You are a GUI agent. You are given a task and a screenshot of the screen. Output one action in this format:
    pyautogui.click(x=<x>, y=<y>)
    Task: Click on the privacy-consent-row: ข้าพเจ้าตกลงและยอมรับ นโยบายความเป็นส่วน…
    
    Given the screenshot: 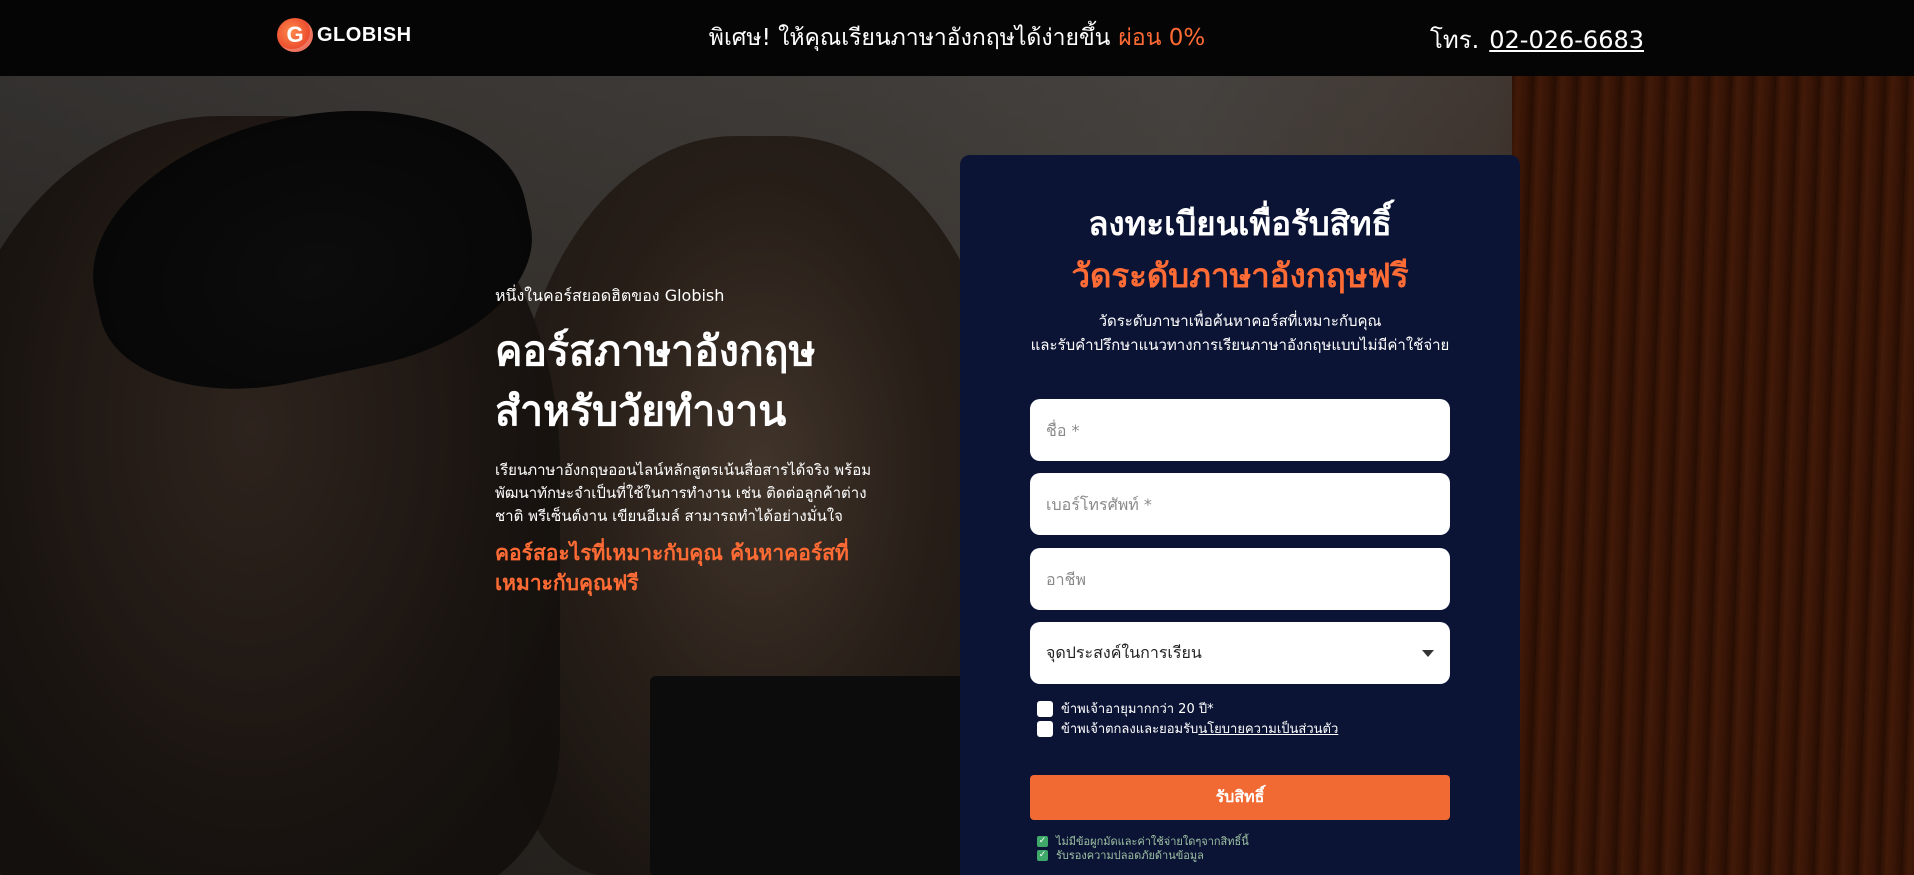 What is the action you would take?
    pyautogui.click(x=1187, y=728)
    